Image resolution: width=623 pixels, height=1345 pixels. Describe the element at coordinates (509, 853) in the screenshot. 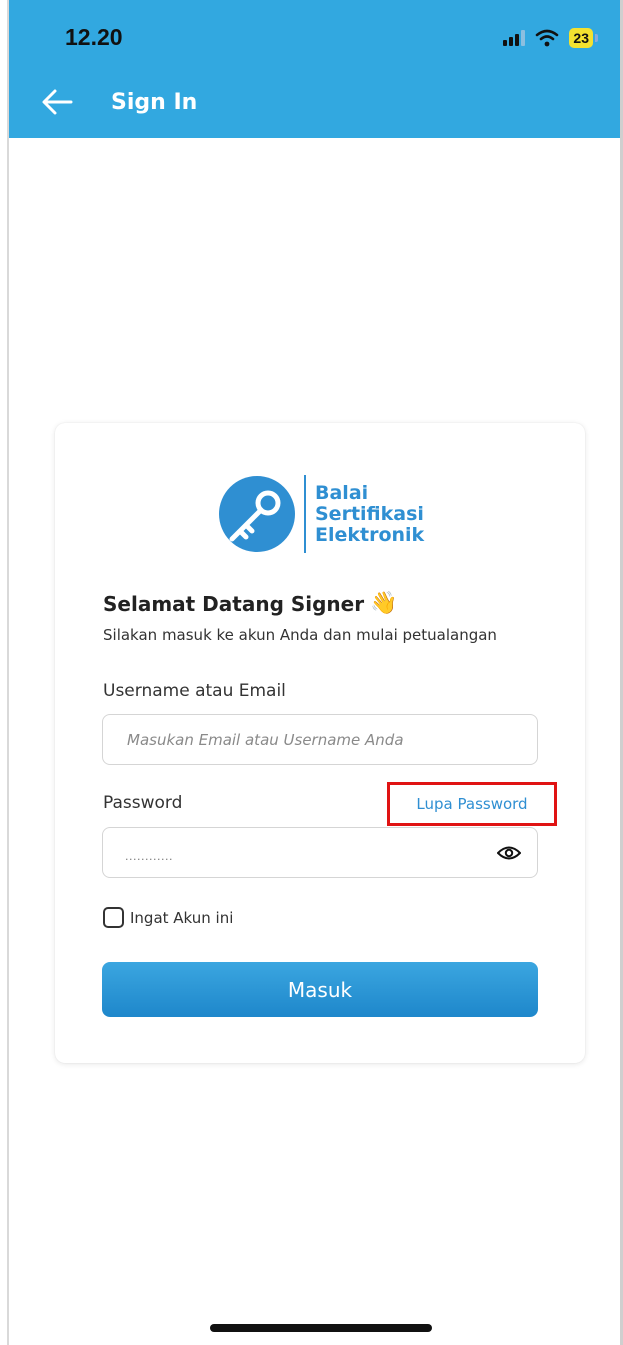

I see `eye-icon` at that location.